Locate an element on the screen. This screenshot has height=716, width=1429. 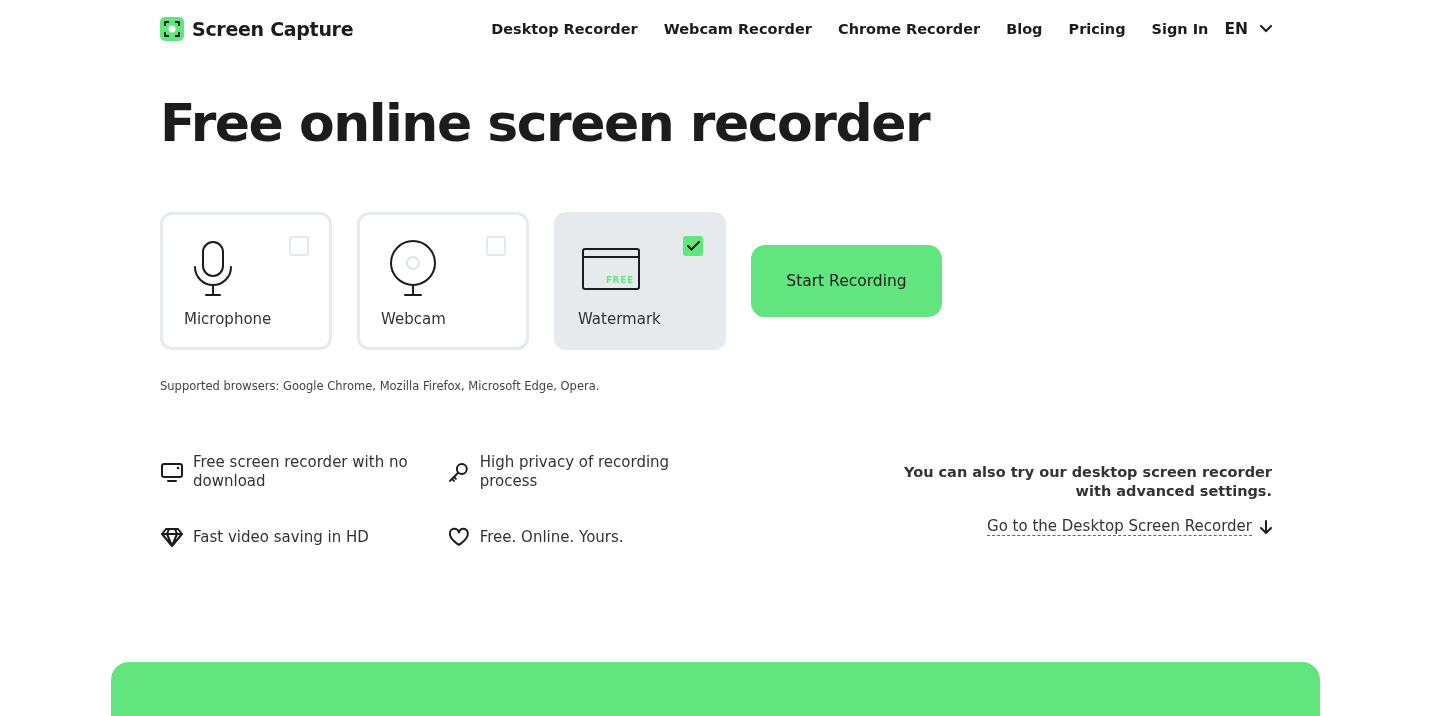
nav-link: Webcam Recorder is located at coordinates (737, 28).